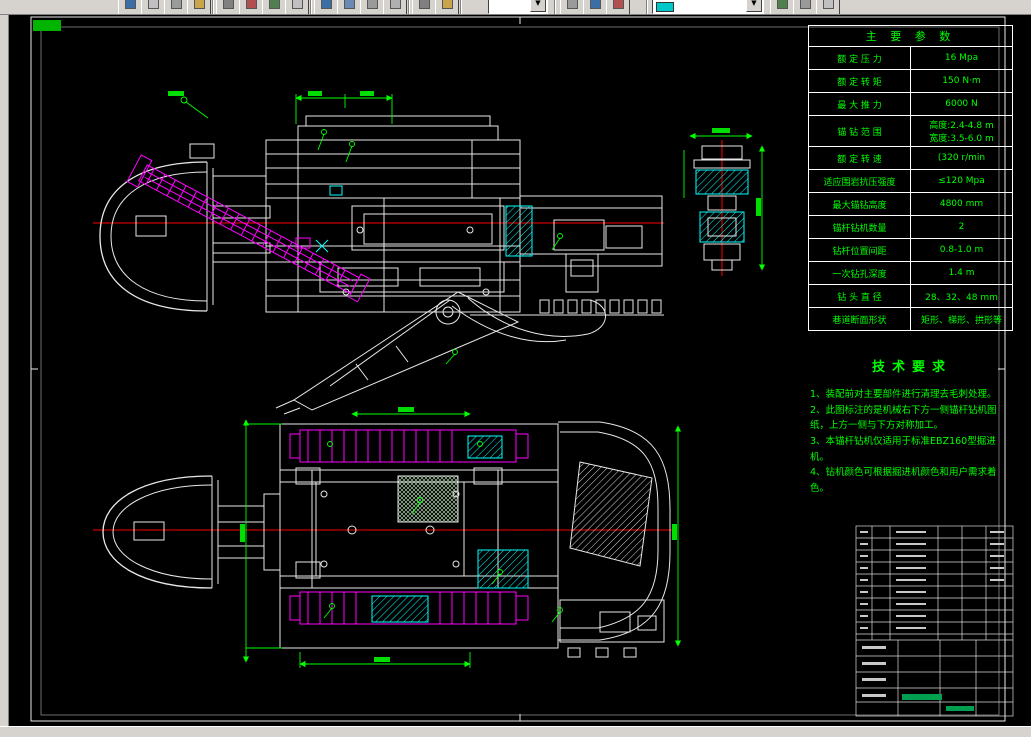 This screenshot has height=737, width=1031. Describe the element at coordinates (903, 481) in the screenshot. I see `tech-note: 4、钻机颜色可根据掘进机颜色和用户需求着色。` at that location.